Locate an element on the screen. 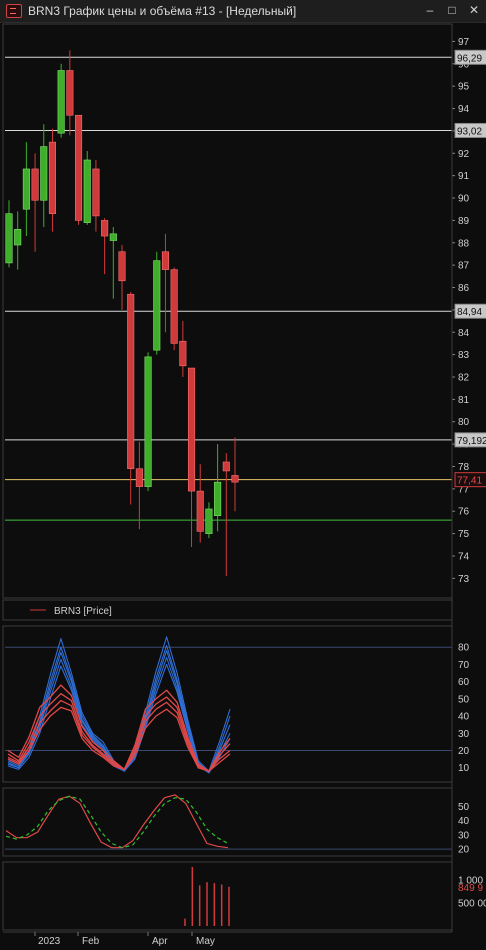  price-tick-label: 89 is located at coordinates (464, 221).